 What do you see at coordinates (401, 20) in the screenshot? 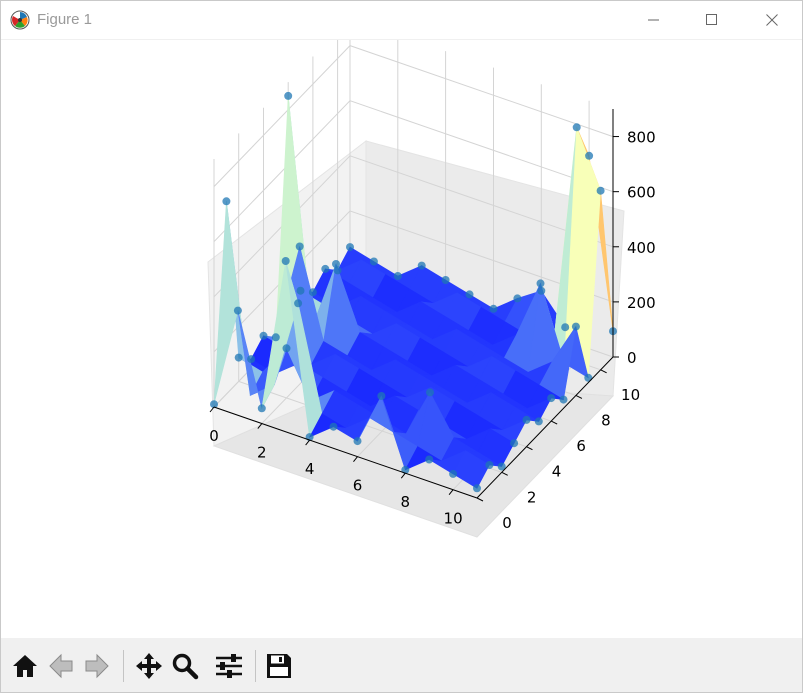
I see `title-bar: Figure 1` at bounding box center [401, 20].